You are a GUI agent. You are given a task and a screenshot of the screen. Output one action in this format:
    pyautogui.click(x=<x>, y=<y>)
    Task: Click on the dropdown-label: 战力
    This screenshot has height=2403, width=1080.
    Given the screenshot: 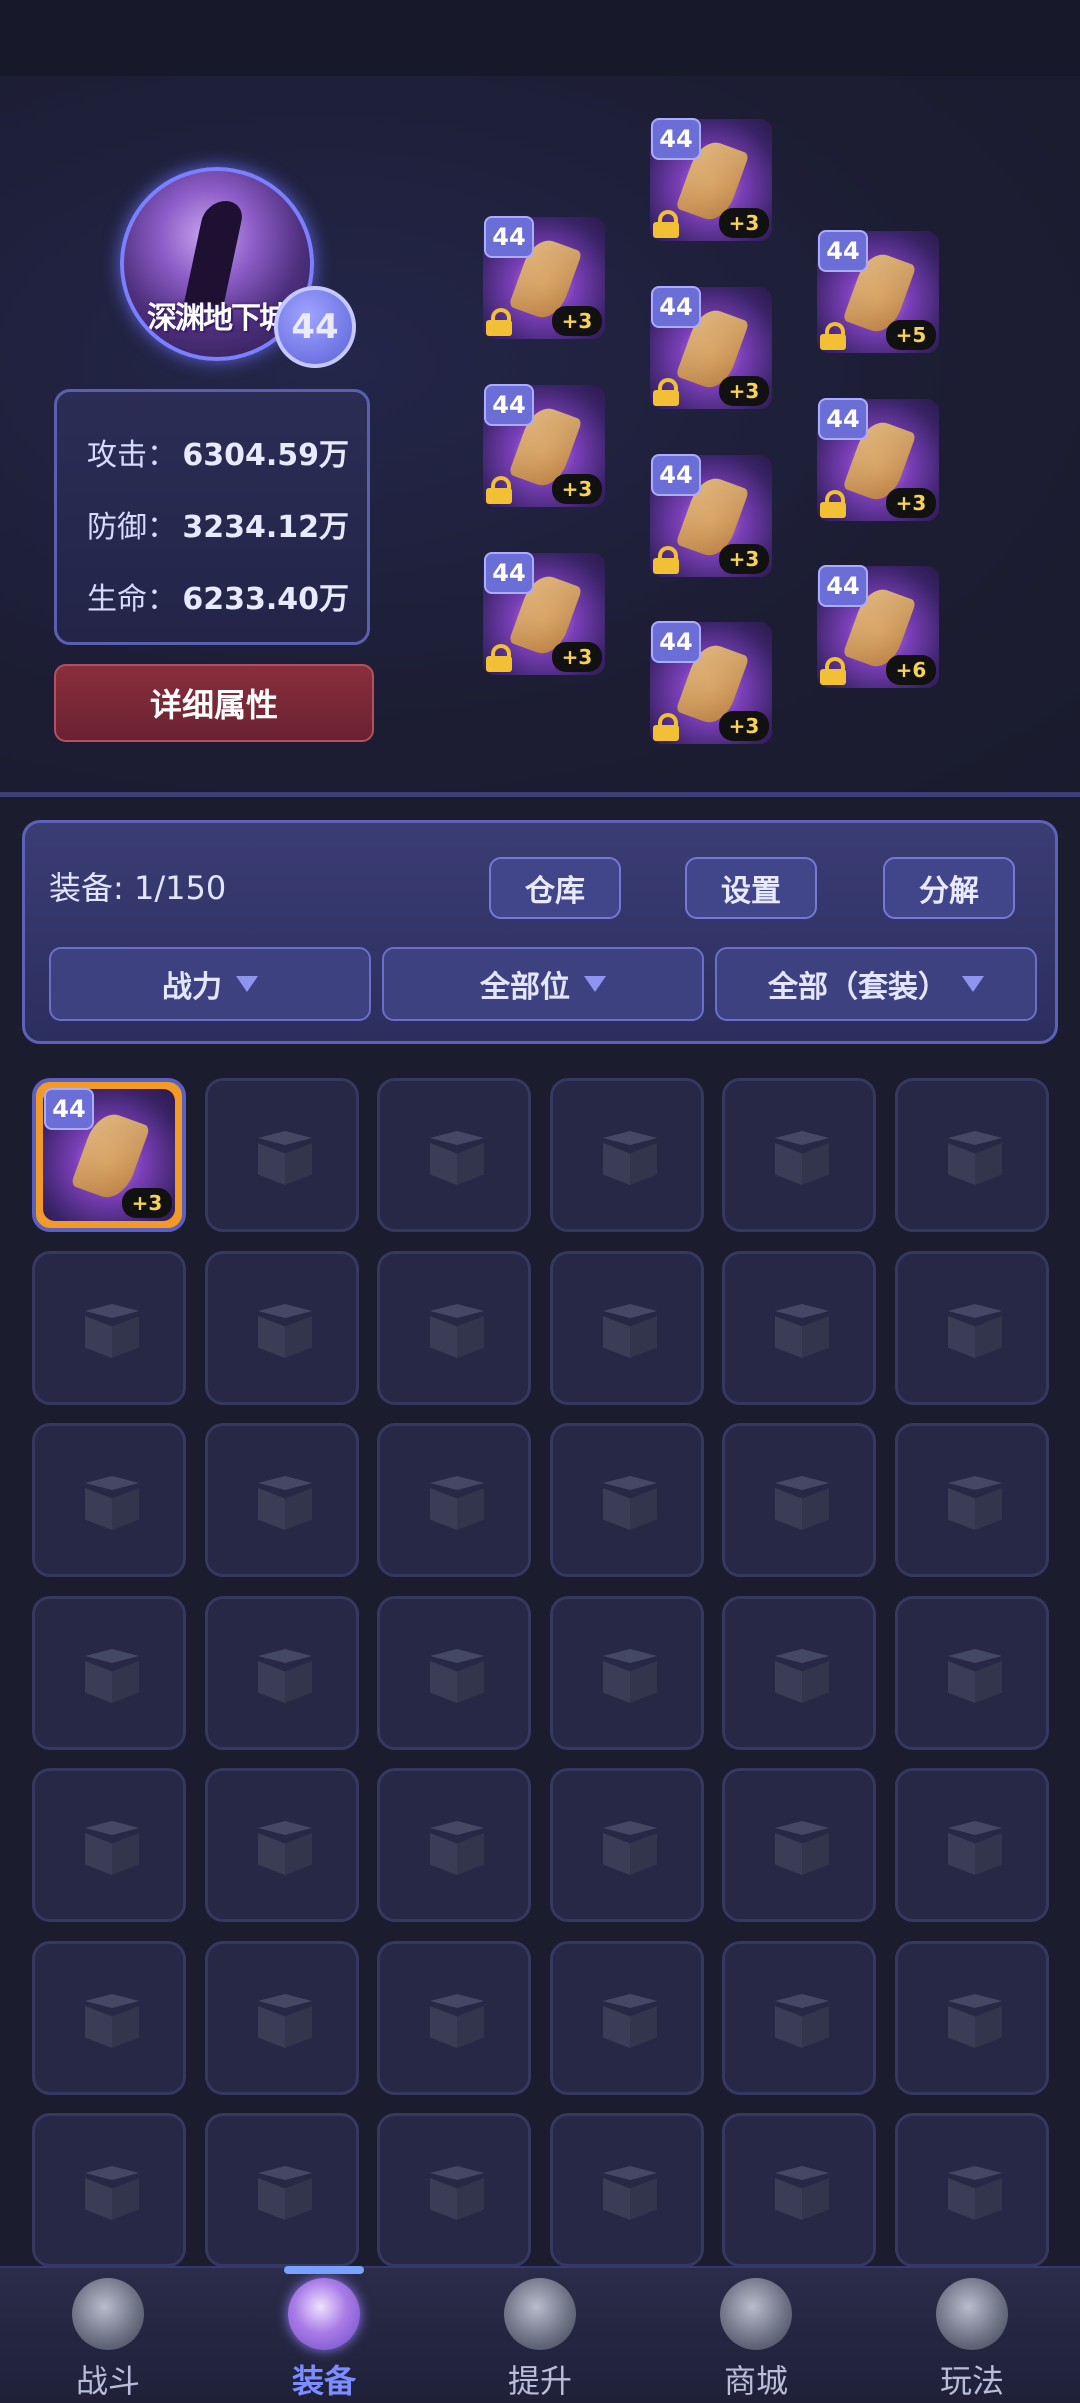 What is the action you would take?
    pyautogui.click(x=192, y=987)
    